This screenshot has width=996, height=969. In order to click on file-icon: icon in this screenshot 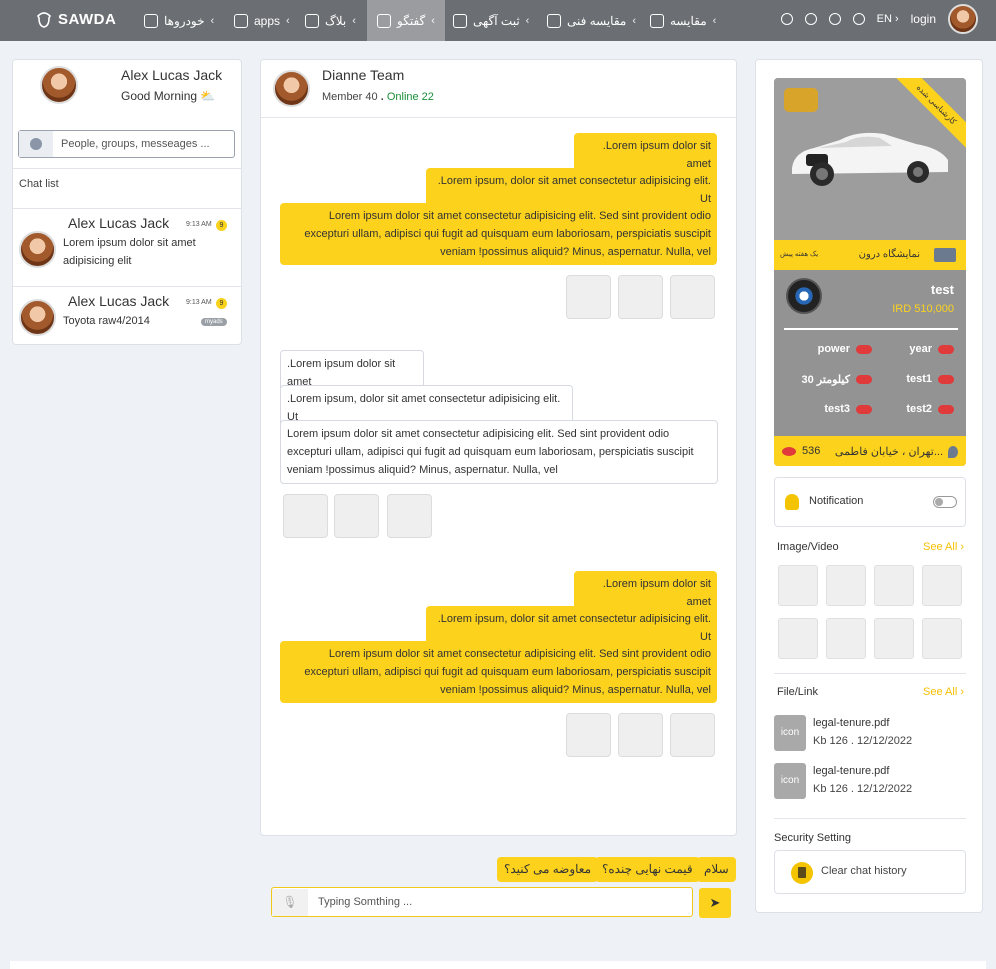, I will do `click(790, 781)`.